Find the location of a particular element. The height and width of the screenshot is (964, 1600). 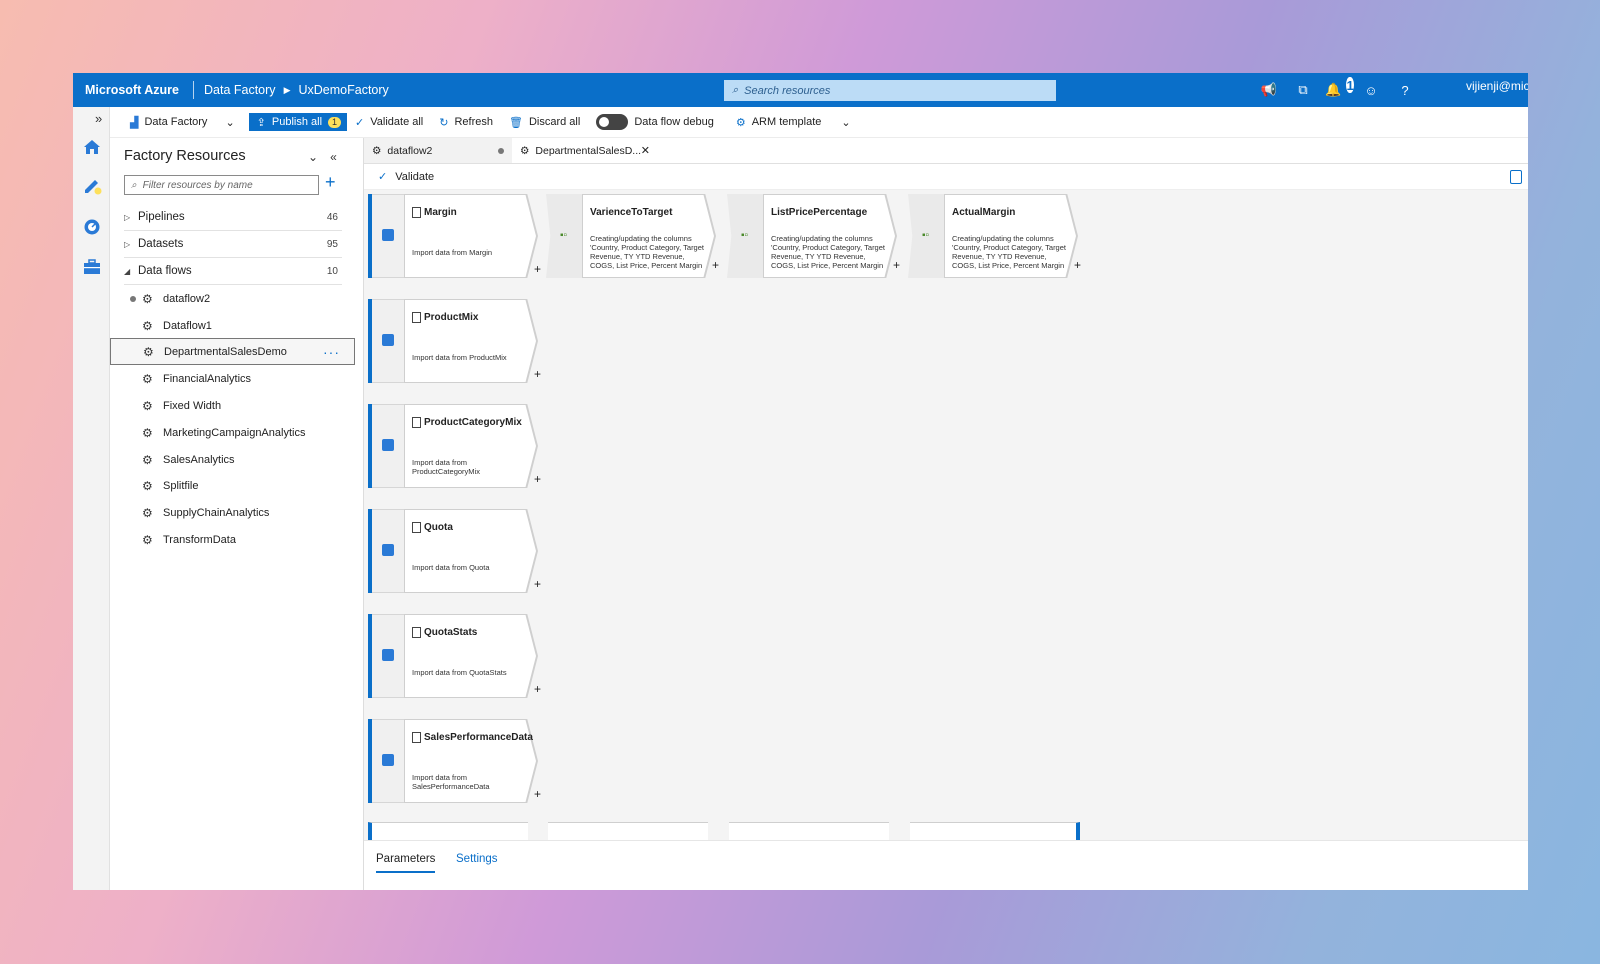

refresh-button: ↻ Refresh is located at coordinates (466, 122).